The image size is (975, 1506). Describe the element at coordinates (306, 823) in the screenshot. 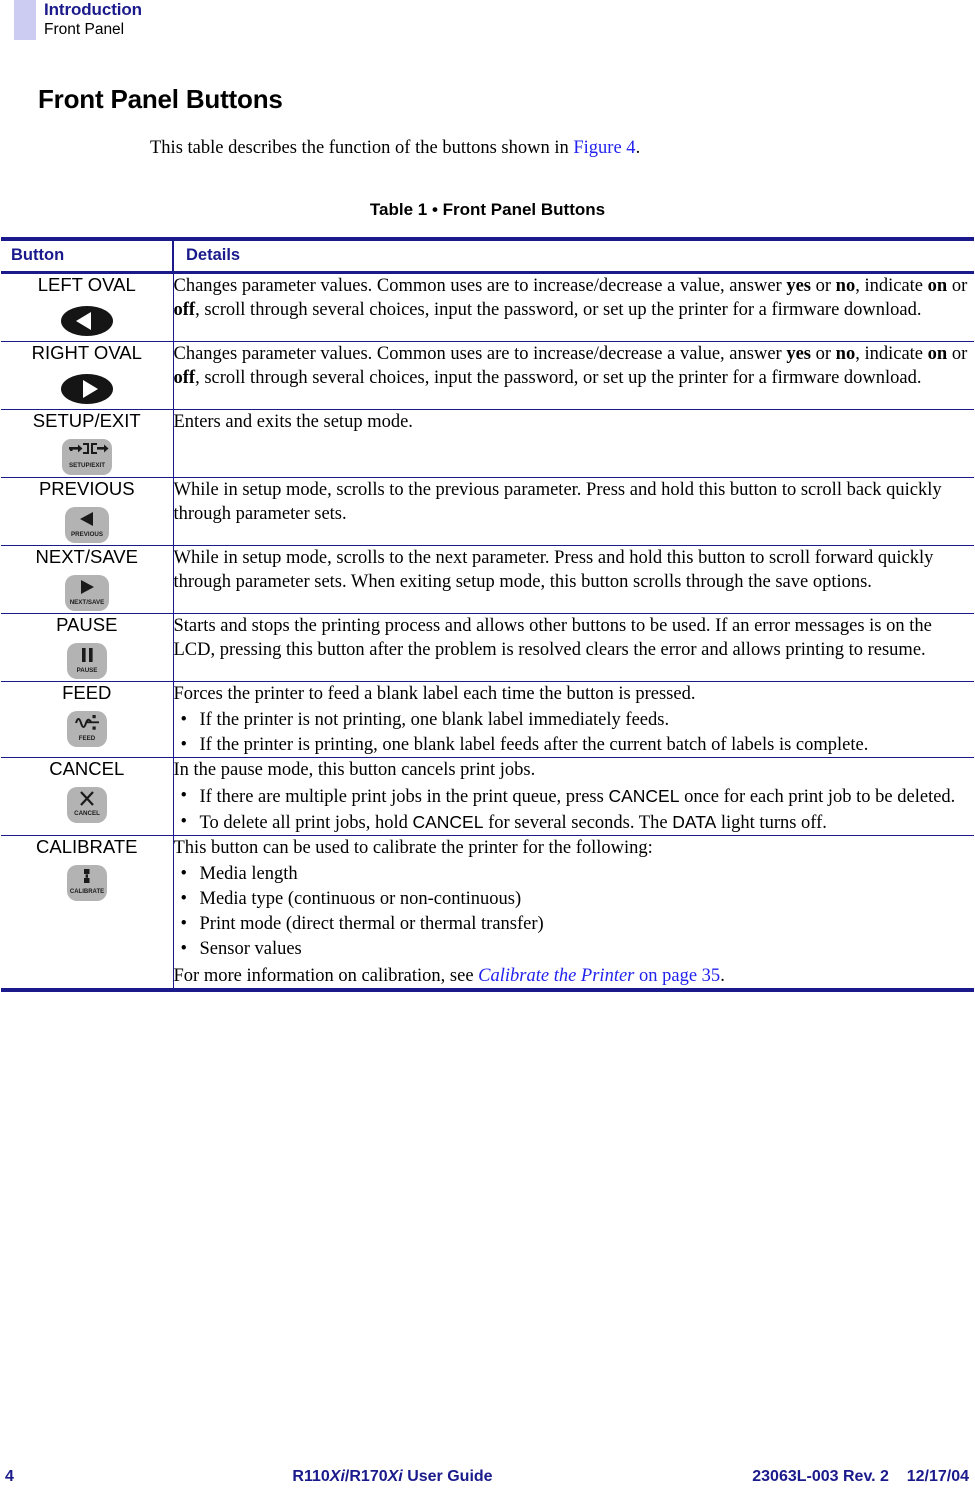

I see `text-run: To delete all print jobs, hold` at that location.